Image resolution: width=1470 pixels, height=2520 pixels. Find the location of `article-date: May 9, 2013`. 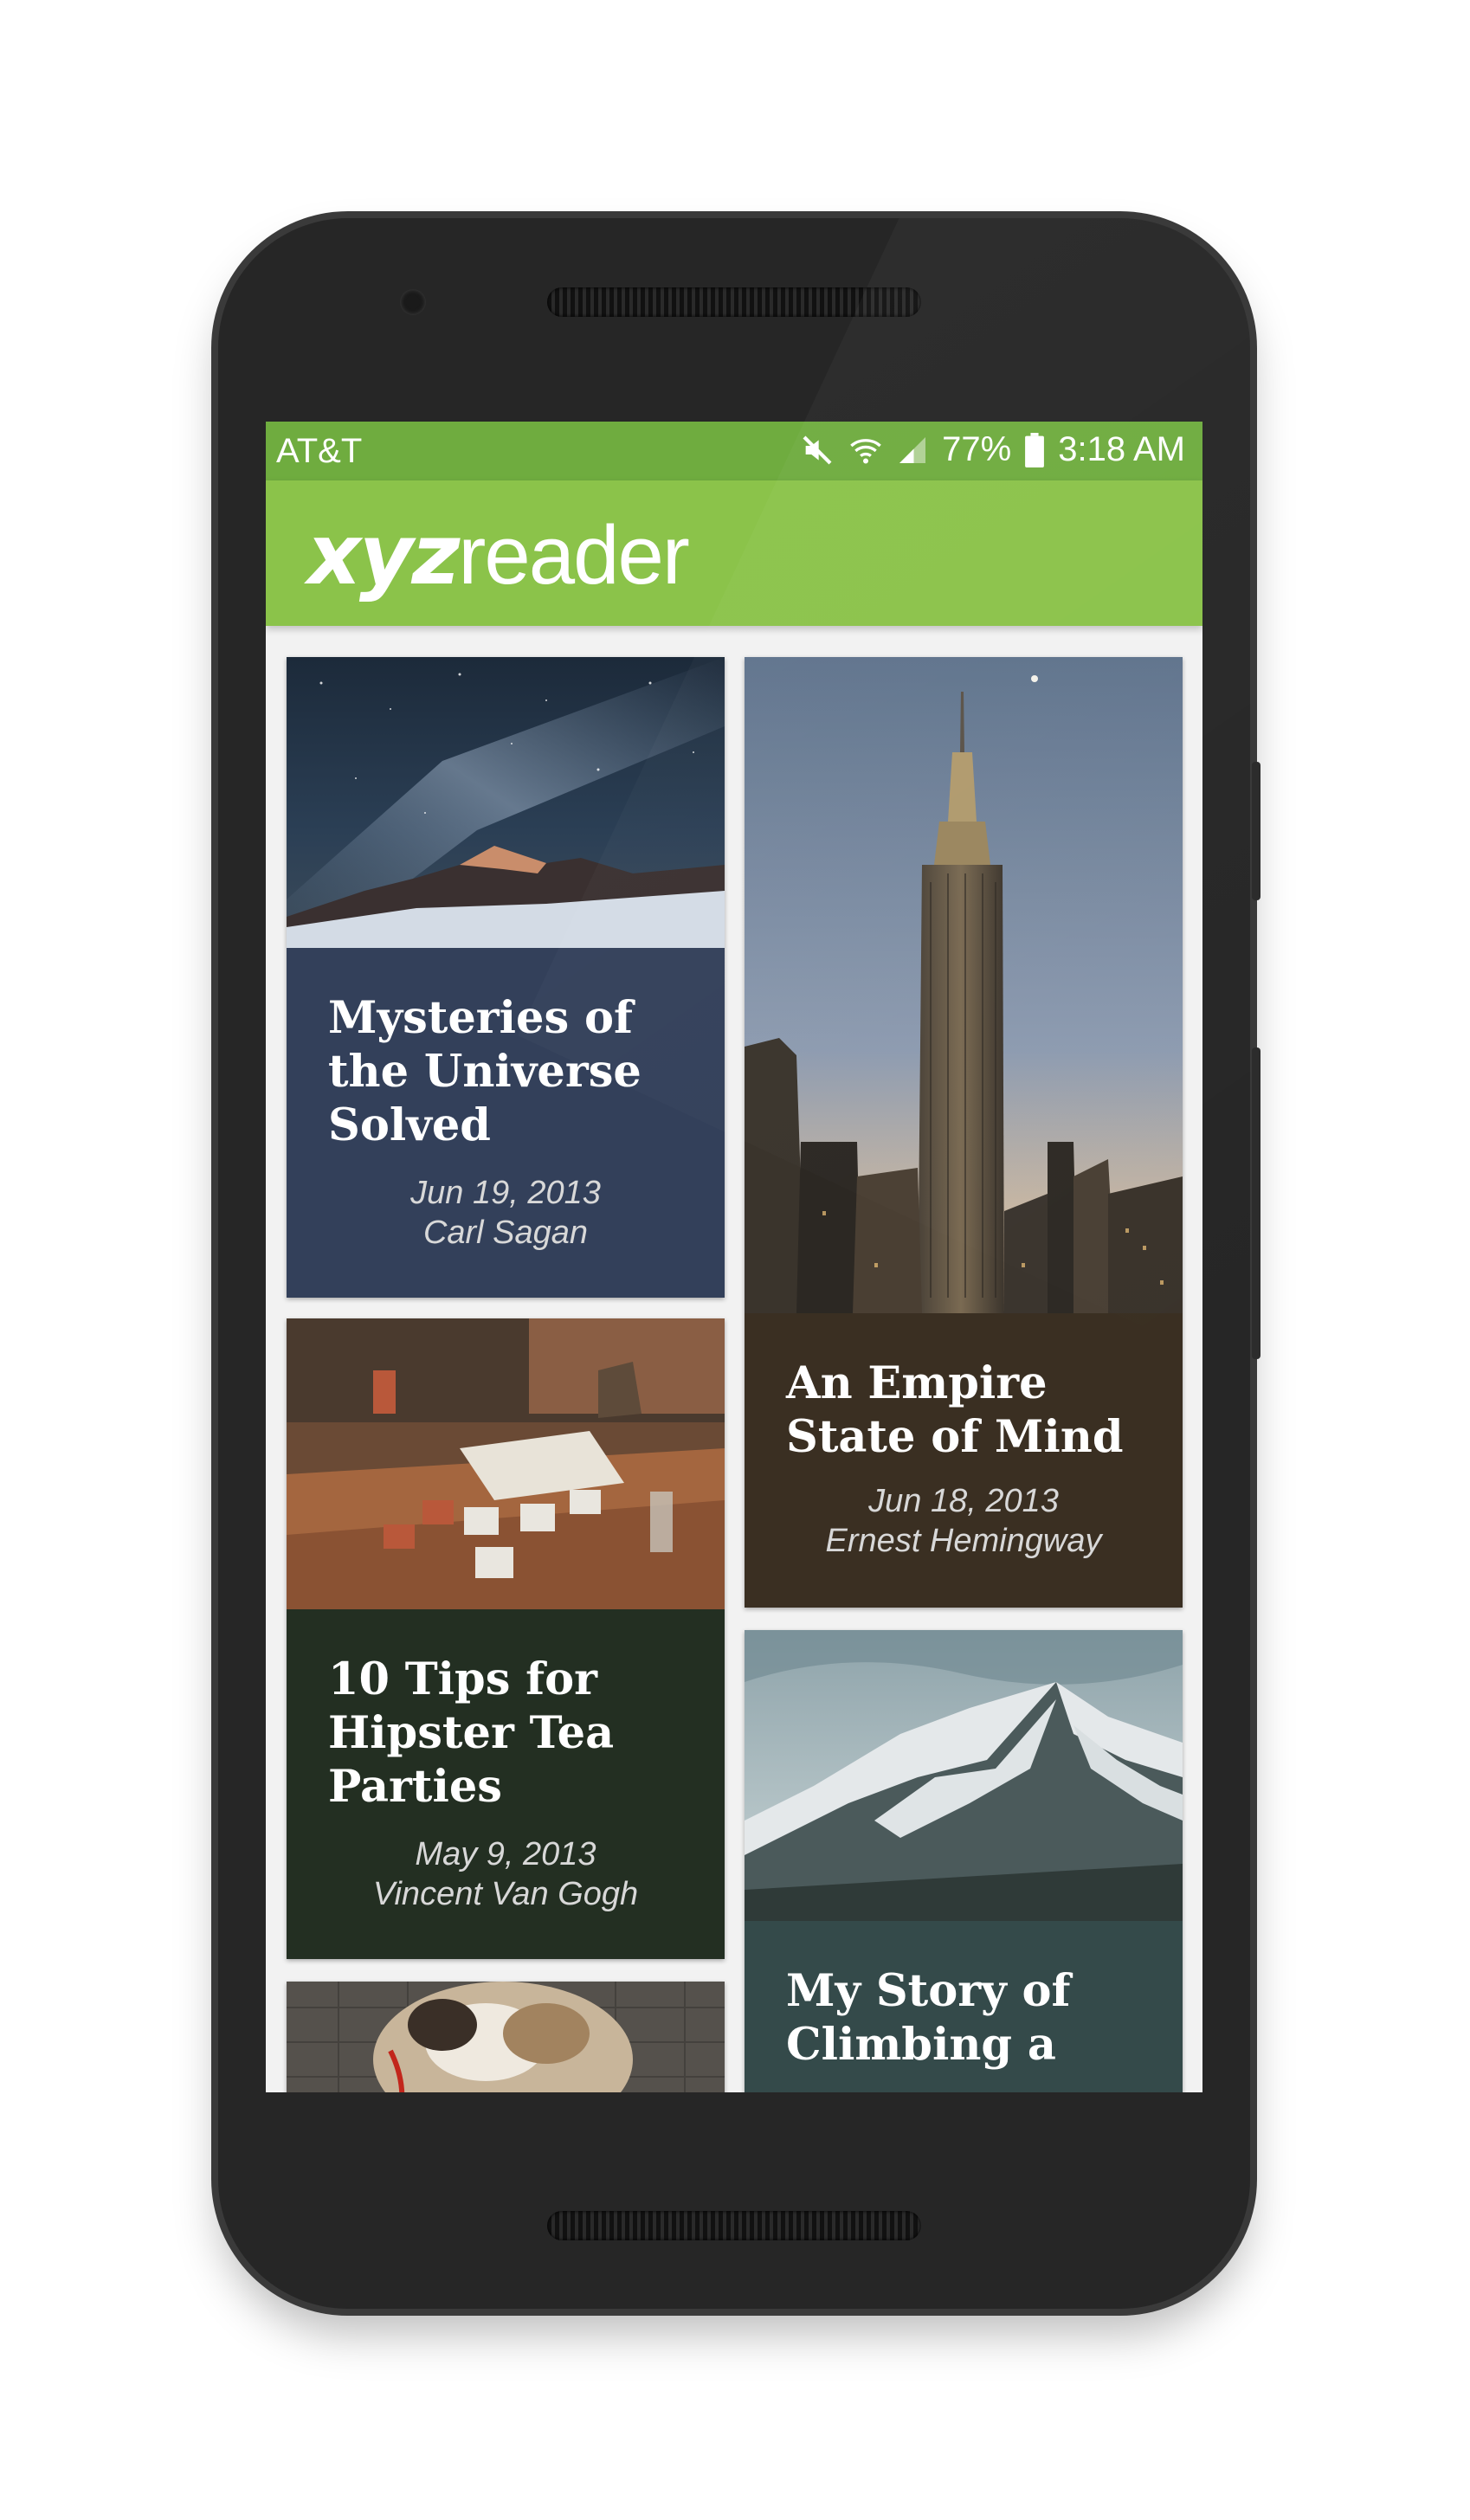

article-date: May 9, 2013 is located at coordinates (505, 1854).